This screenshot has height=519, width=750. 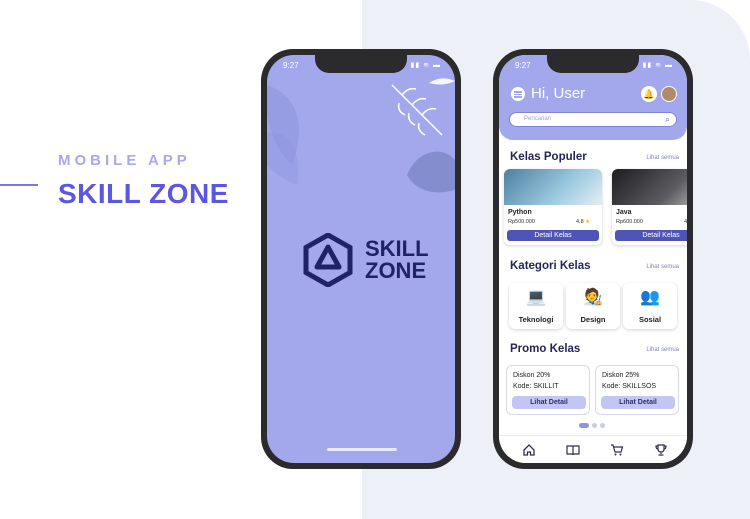 What do you see at coordinates (538, 119) in the screenshot?
I see `search-placeholder: Pencarian` at bounding box center [538, 119].